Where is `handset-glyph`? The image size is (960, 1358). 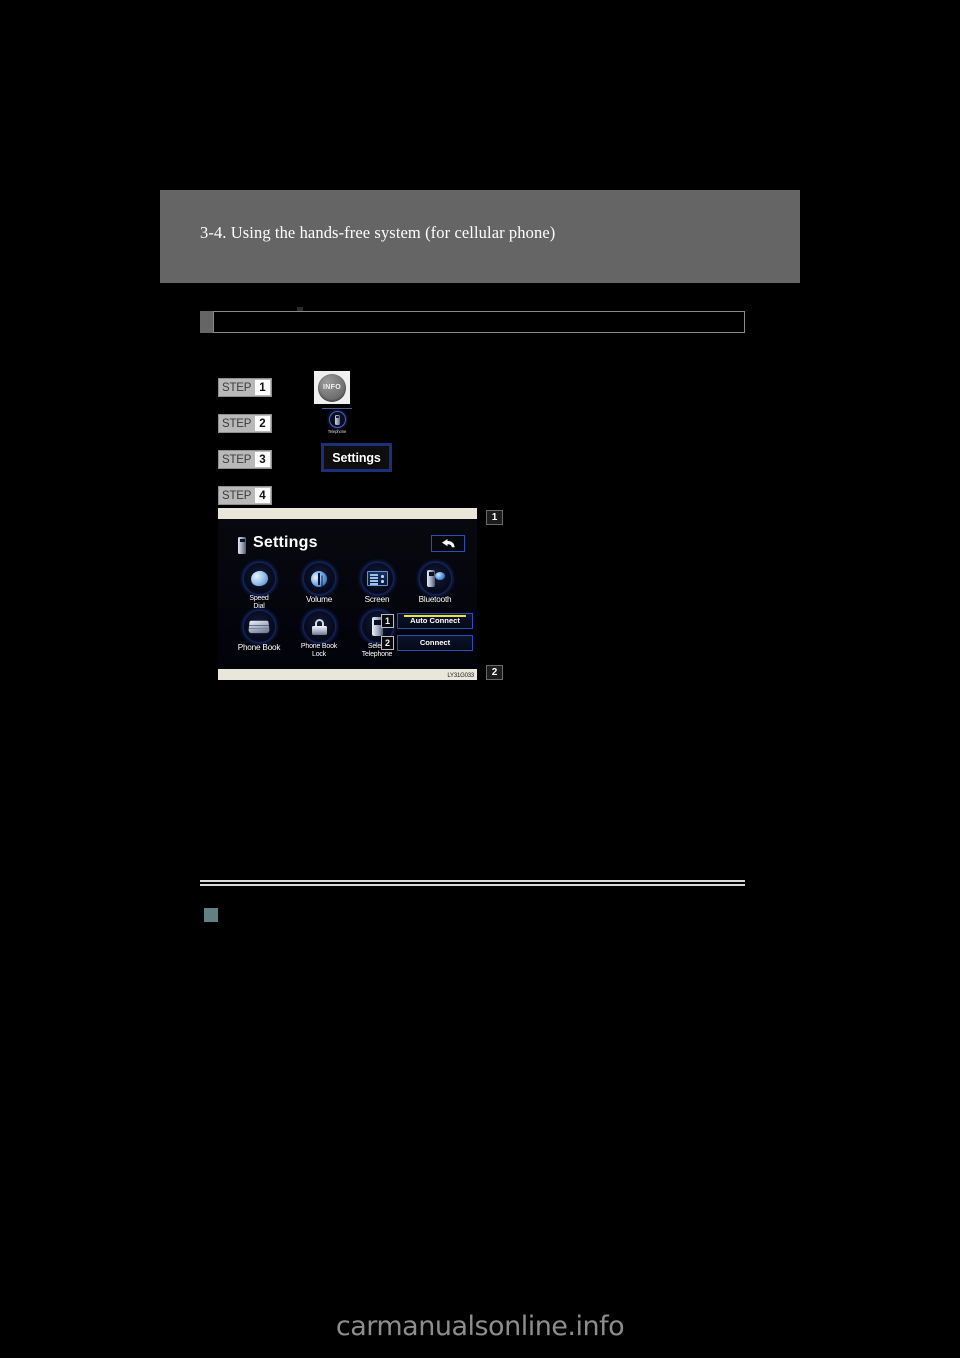
handset-glyph is located at coordinates (337, 419).